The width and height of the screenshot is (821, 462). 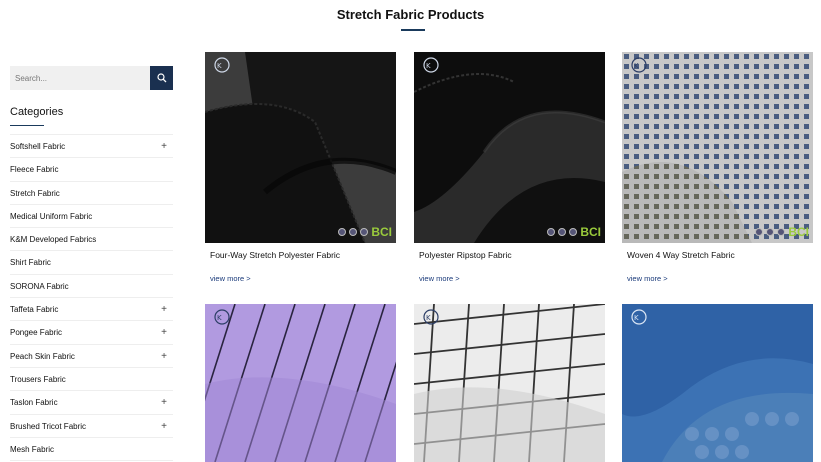 What do you see at coordinates (91, 310) in the screenshot?
I see `sidebar-item-taffeta-fabric: Taffeta Fabric +` at bounding box center [91, 310].